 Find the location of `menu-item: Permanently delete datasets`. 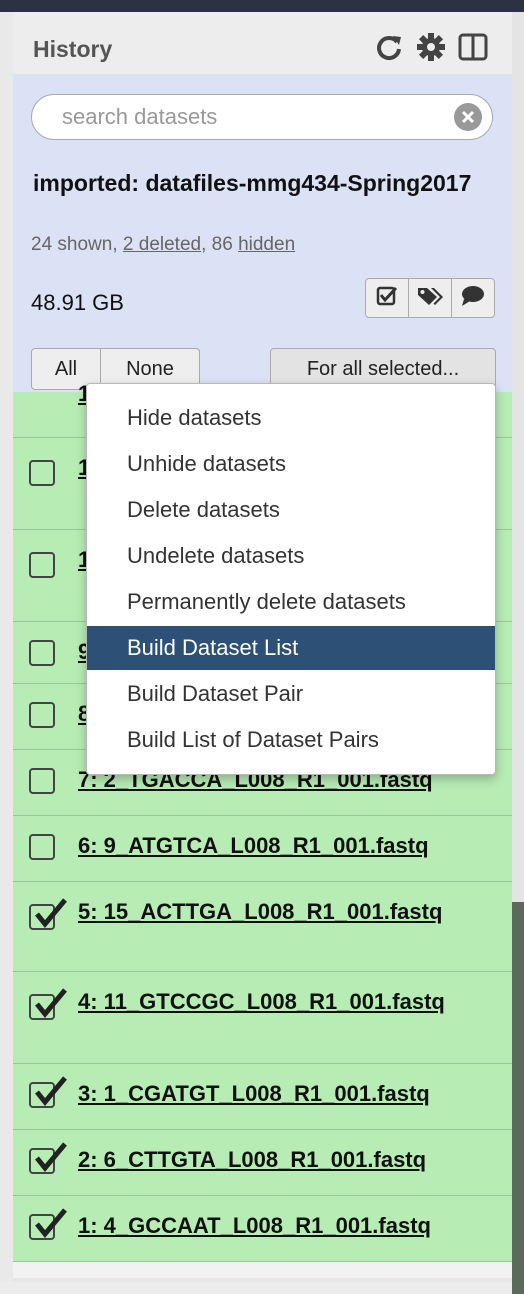

menu-item: Permanently delete datasets is located at coordinates (291, 602).